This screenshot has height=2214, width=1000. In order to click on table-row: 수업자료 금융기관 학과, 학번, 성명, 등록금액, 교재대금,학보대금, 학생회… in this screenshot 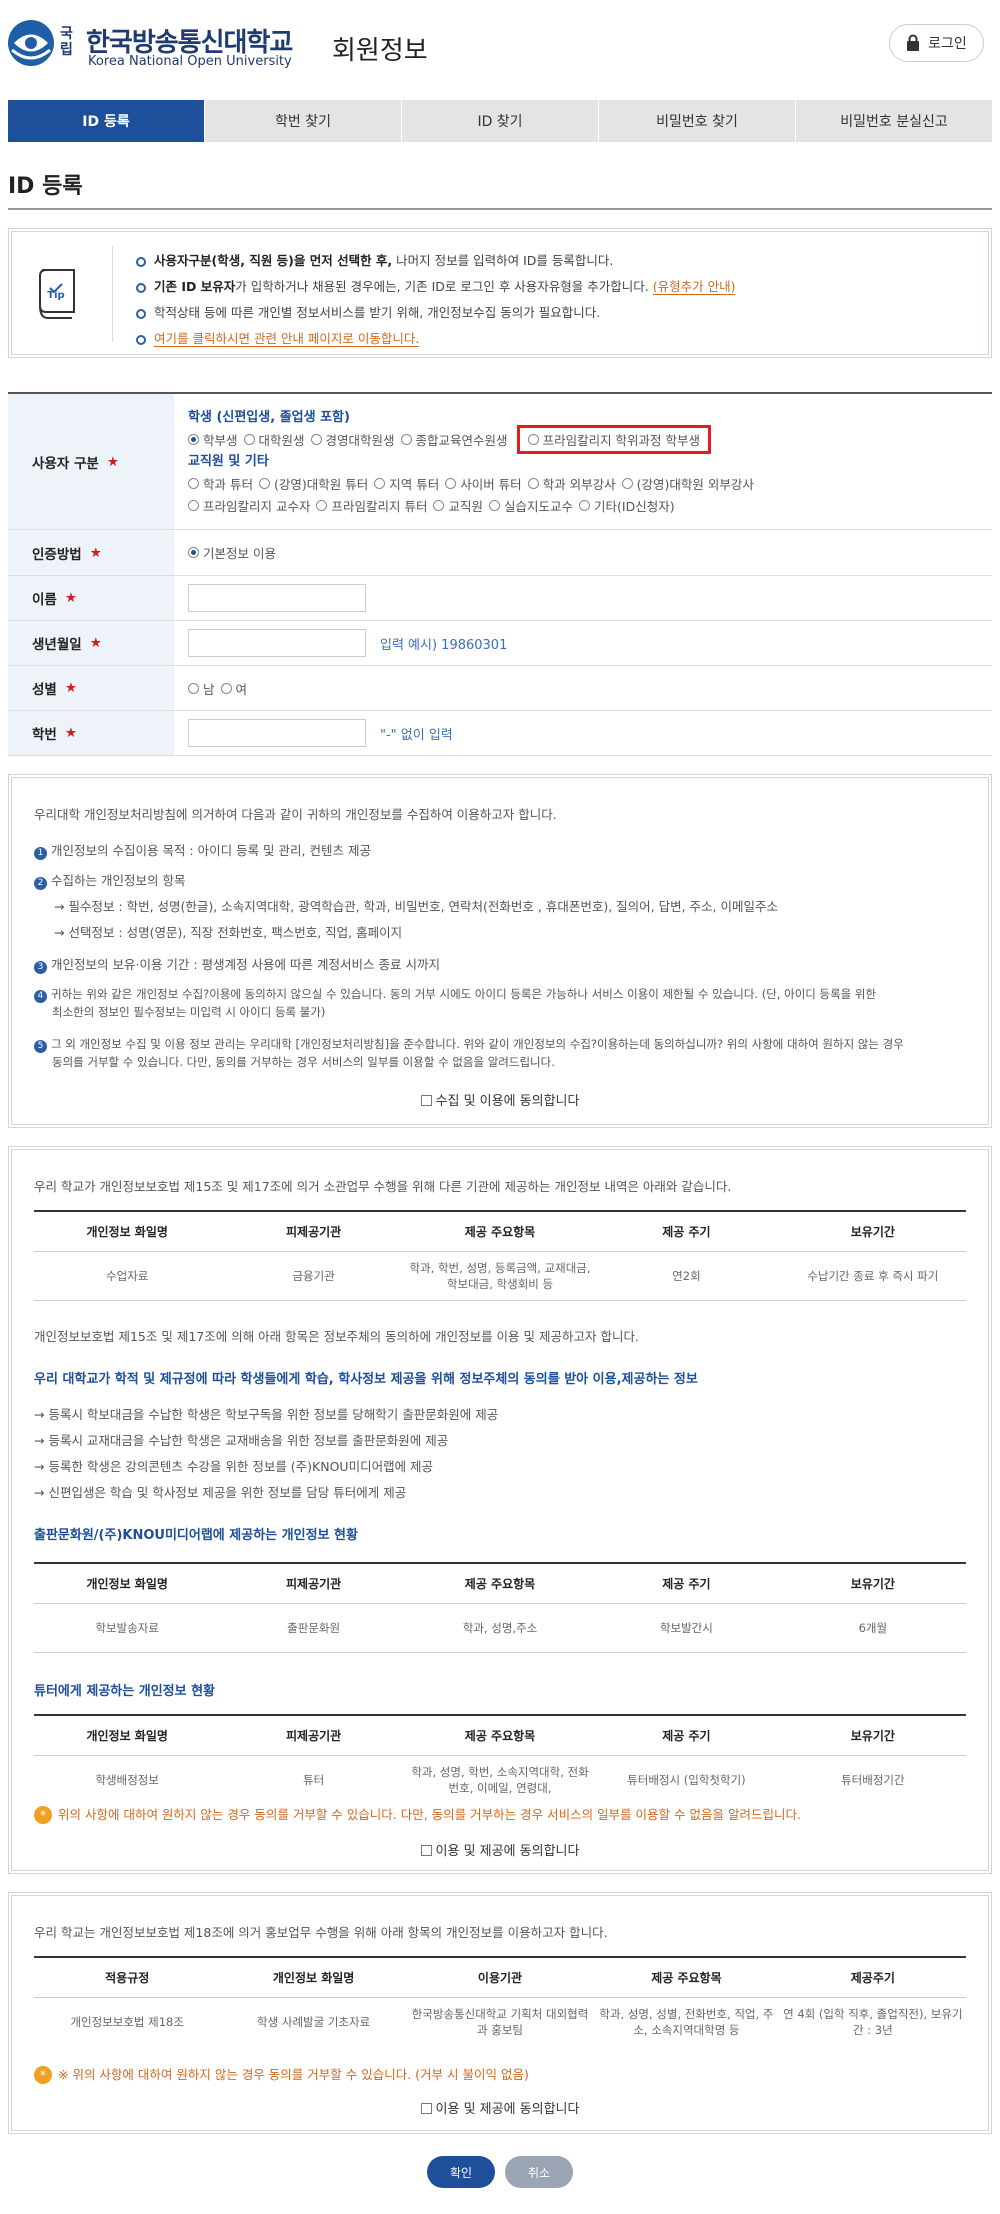, I will do `click(522, 1276)`.